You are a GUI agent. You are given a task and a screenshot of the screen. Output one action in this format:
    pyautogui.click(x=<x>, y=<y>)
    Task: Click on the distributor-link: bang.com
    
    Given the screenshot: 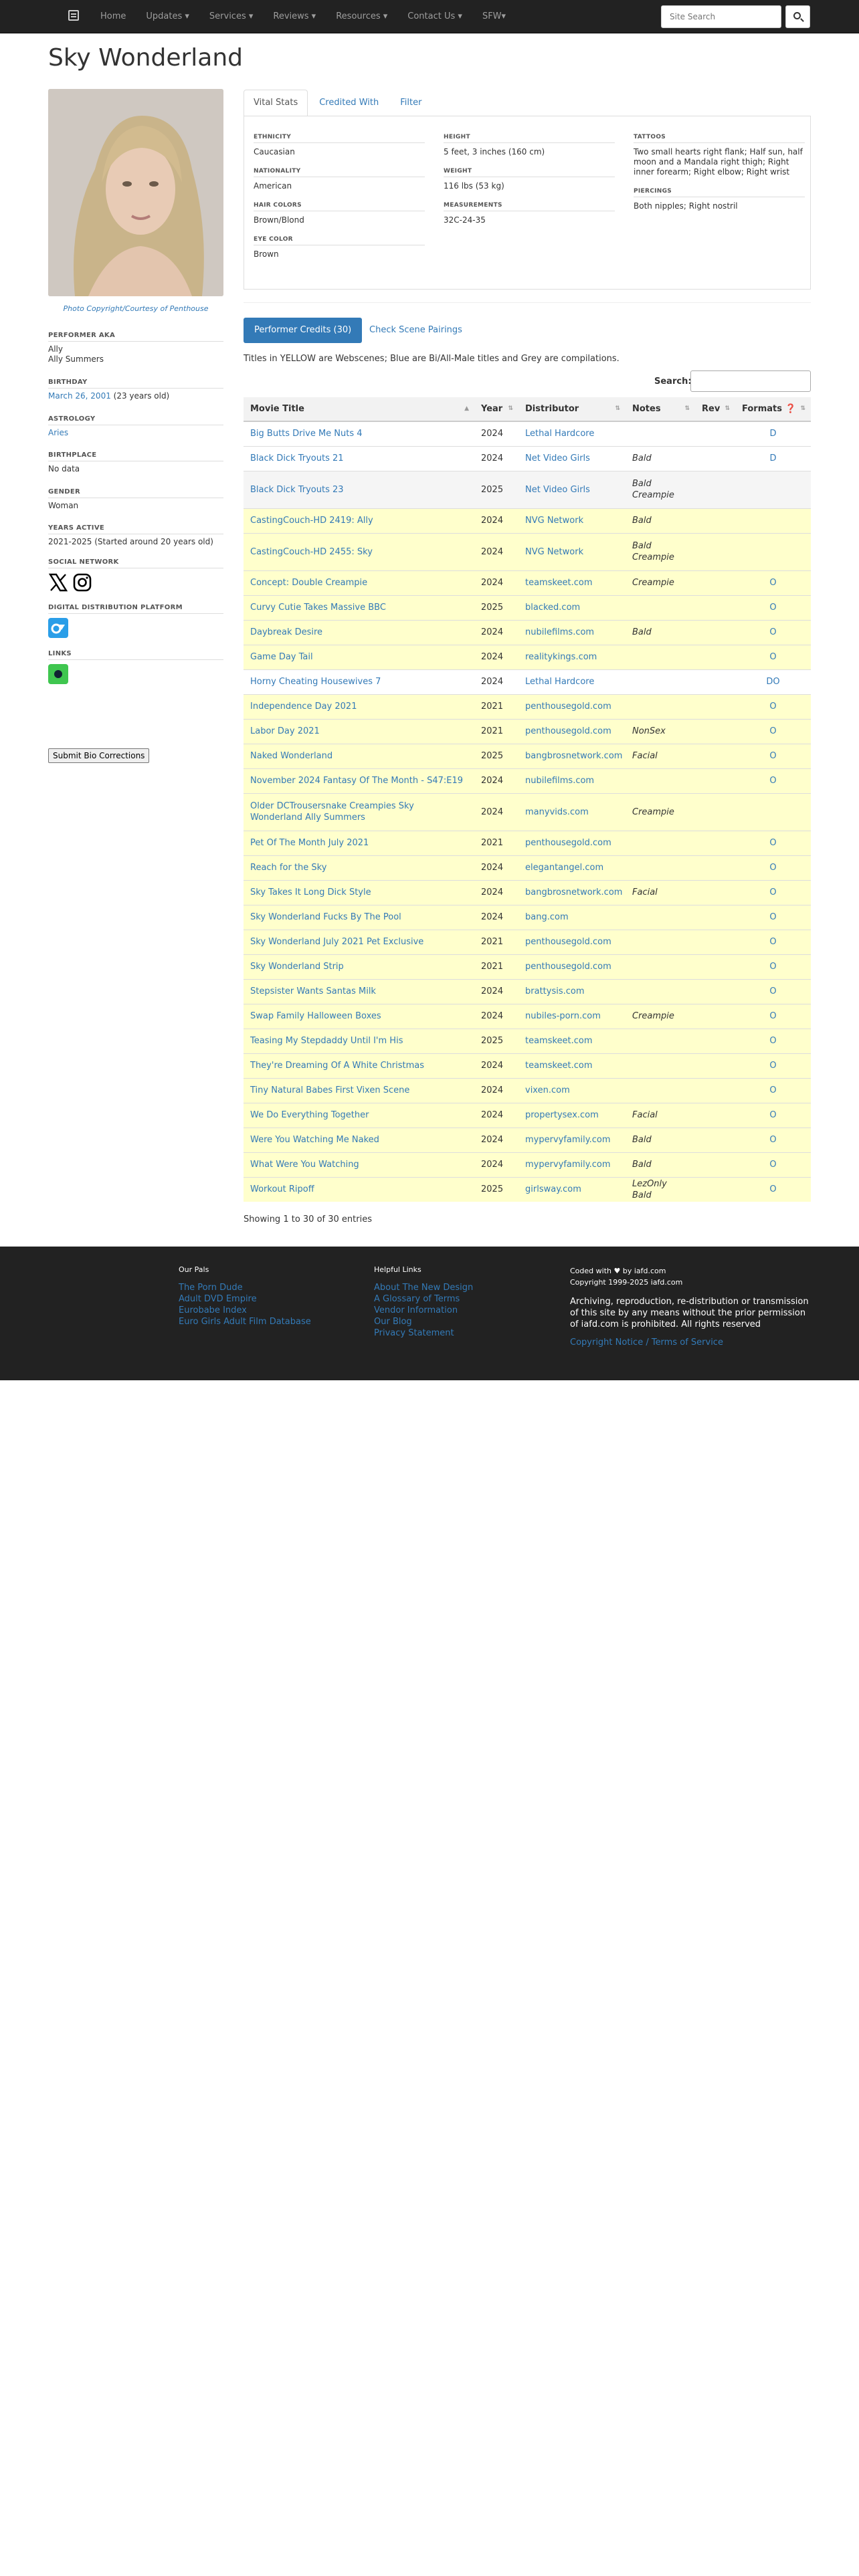 What is the action you would take?
    pyautogui.click(x=547, y=917)
    